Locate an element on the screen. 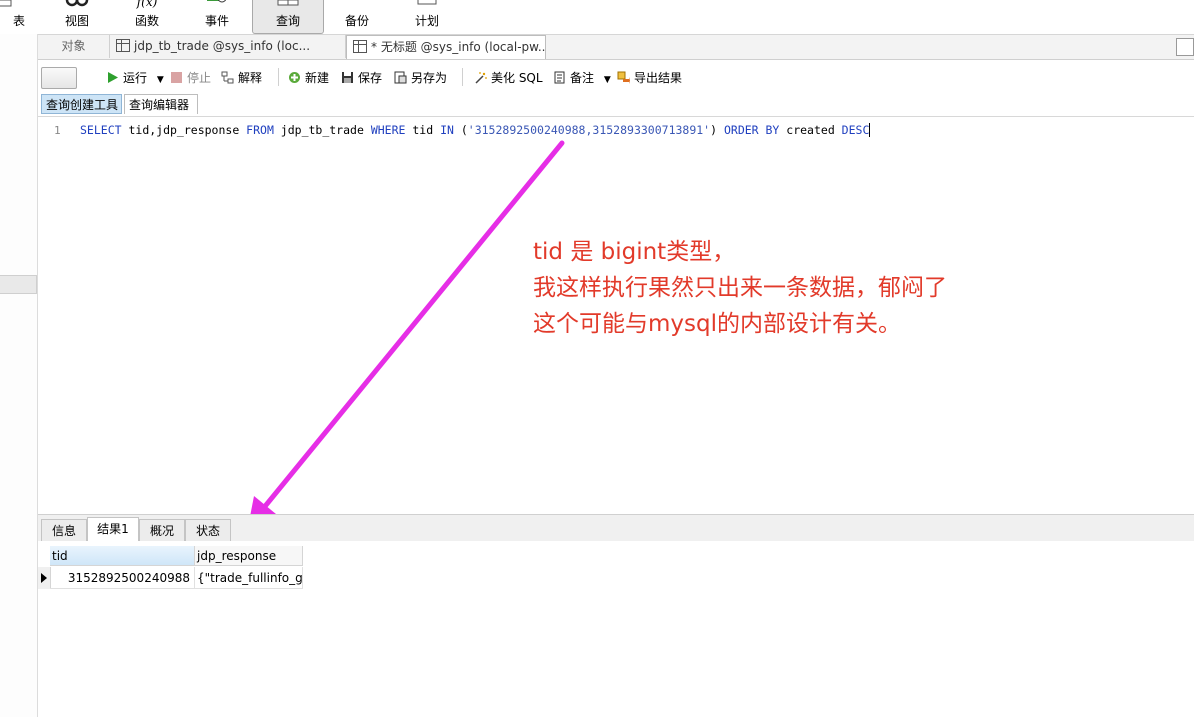 This screenshot has height=717, width=1194. column-header-jdp-response: jdp_response is located at coordinates (249, 556).